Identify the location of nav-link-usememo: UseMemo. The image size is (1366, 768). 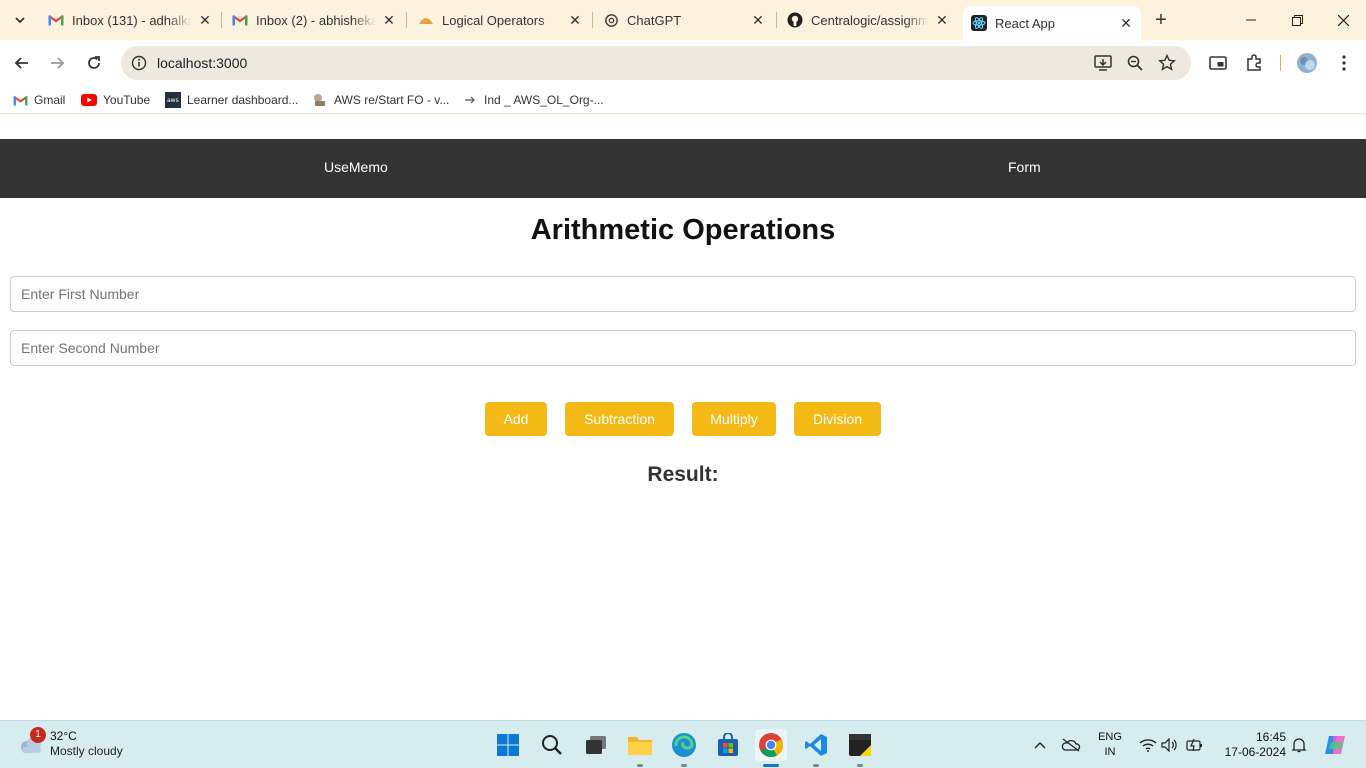
(356, 167).